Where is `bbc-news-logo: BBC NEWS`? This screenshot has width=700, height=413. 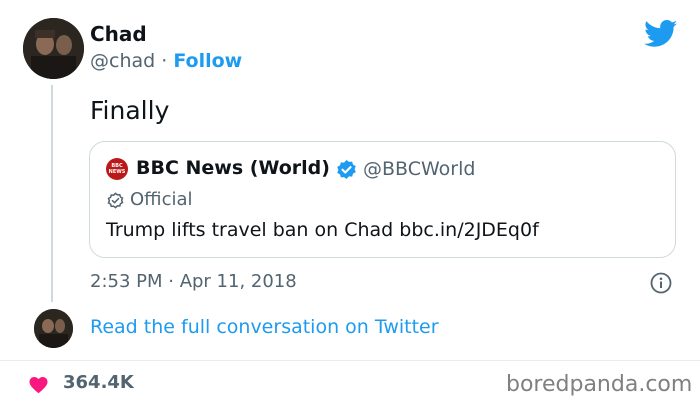
bbc-news-logo: BBC NEWS is located at coordinates (117, 169).